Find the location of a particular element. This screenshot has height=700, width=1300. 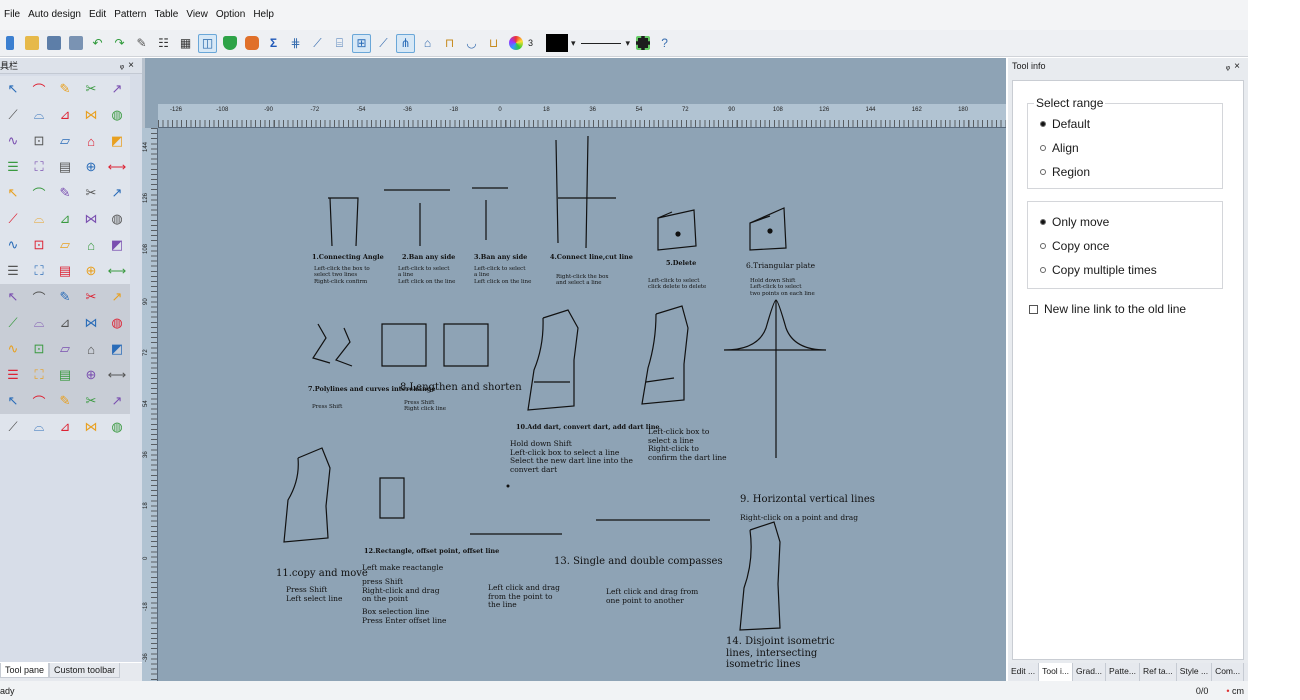

pen-icon: ✎ is located at coordinates (141, 43).